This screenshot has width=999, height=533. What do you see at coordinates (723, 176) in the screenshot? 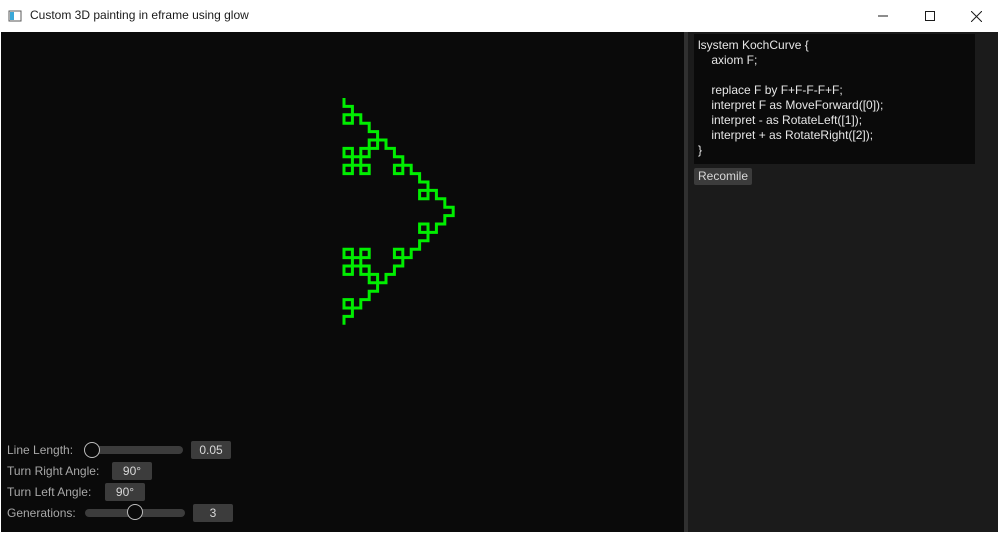
I see `recompile-button: Recomile` at bounding box center [723, 176].